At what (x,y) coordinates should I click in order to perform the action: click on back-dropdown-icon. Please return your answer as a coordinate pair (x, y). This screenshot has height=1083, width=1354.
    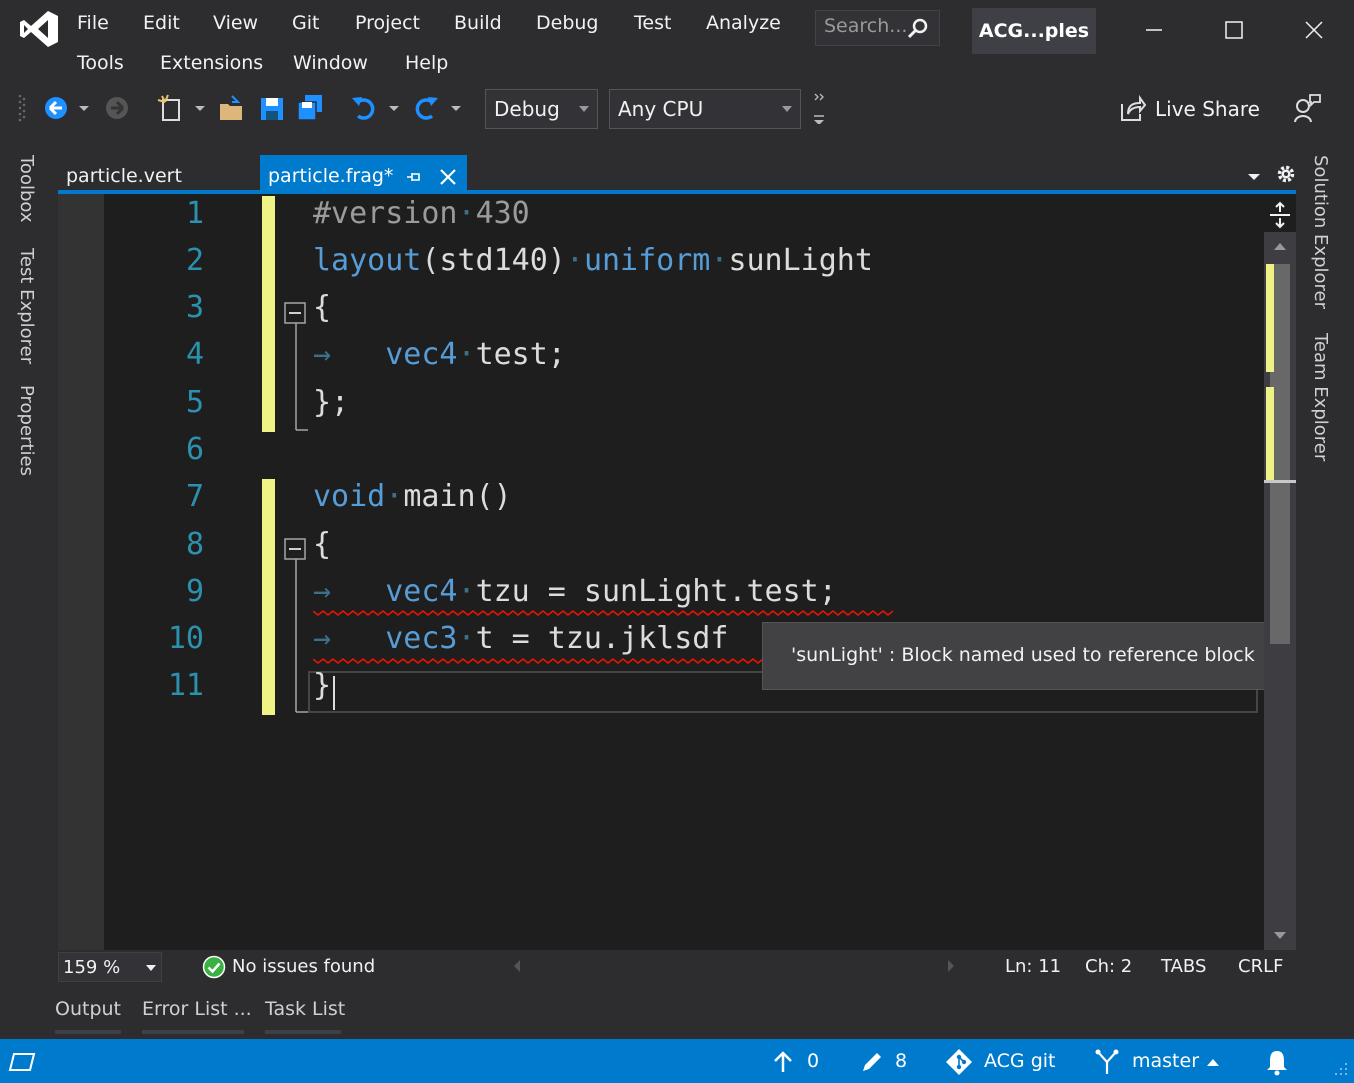
    Looking at the image, I should click on (84, 108).